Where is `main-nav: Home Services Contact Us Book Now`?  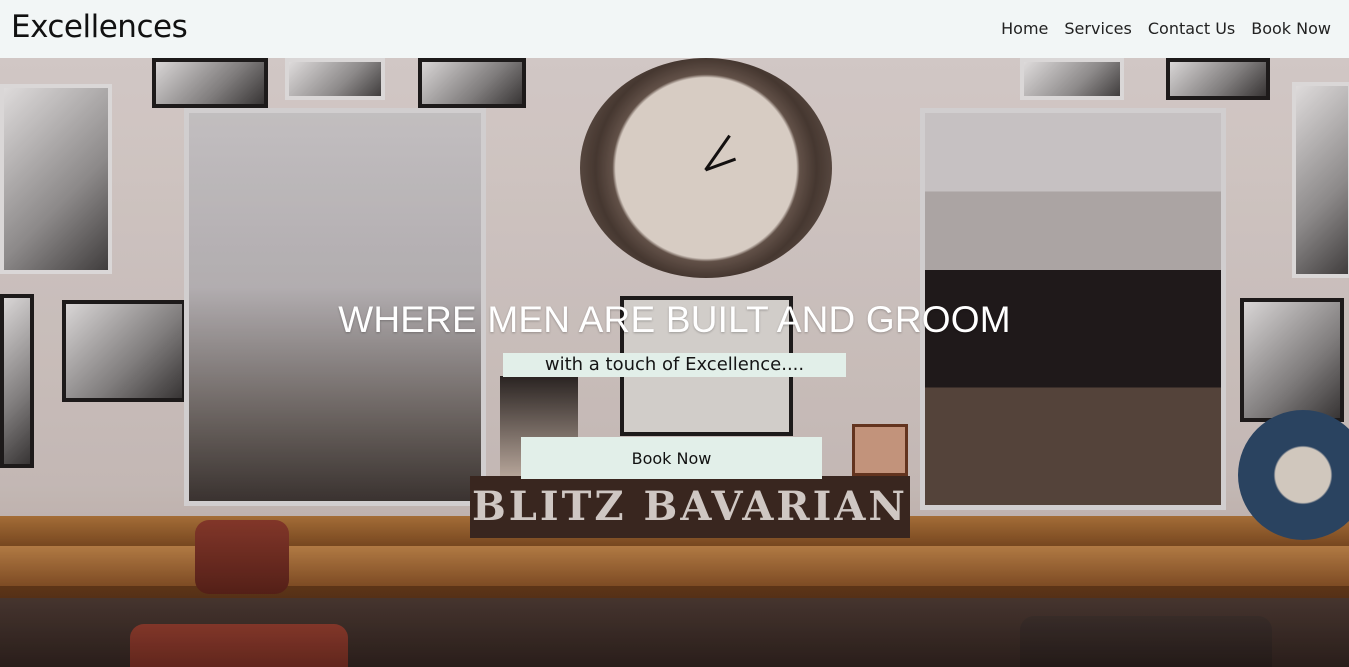 main-nav: Home Services Contact Us Book Now is located at coordinates (1166, 28).